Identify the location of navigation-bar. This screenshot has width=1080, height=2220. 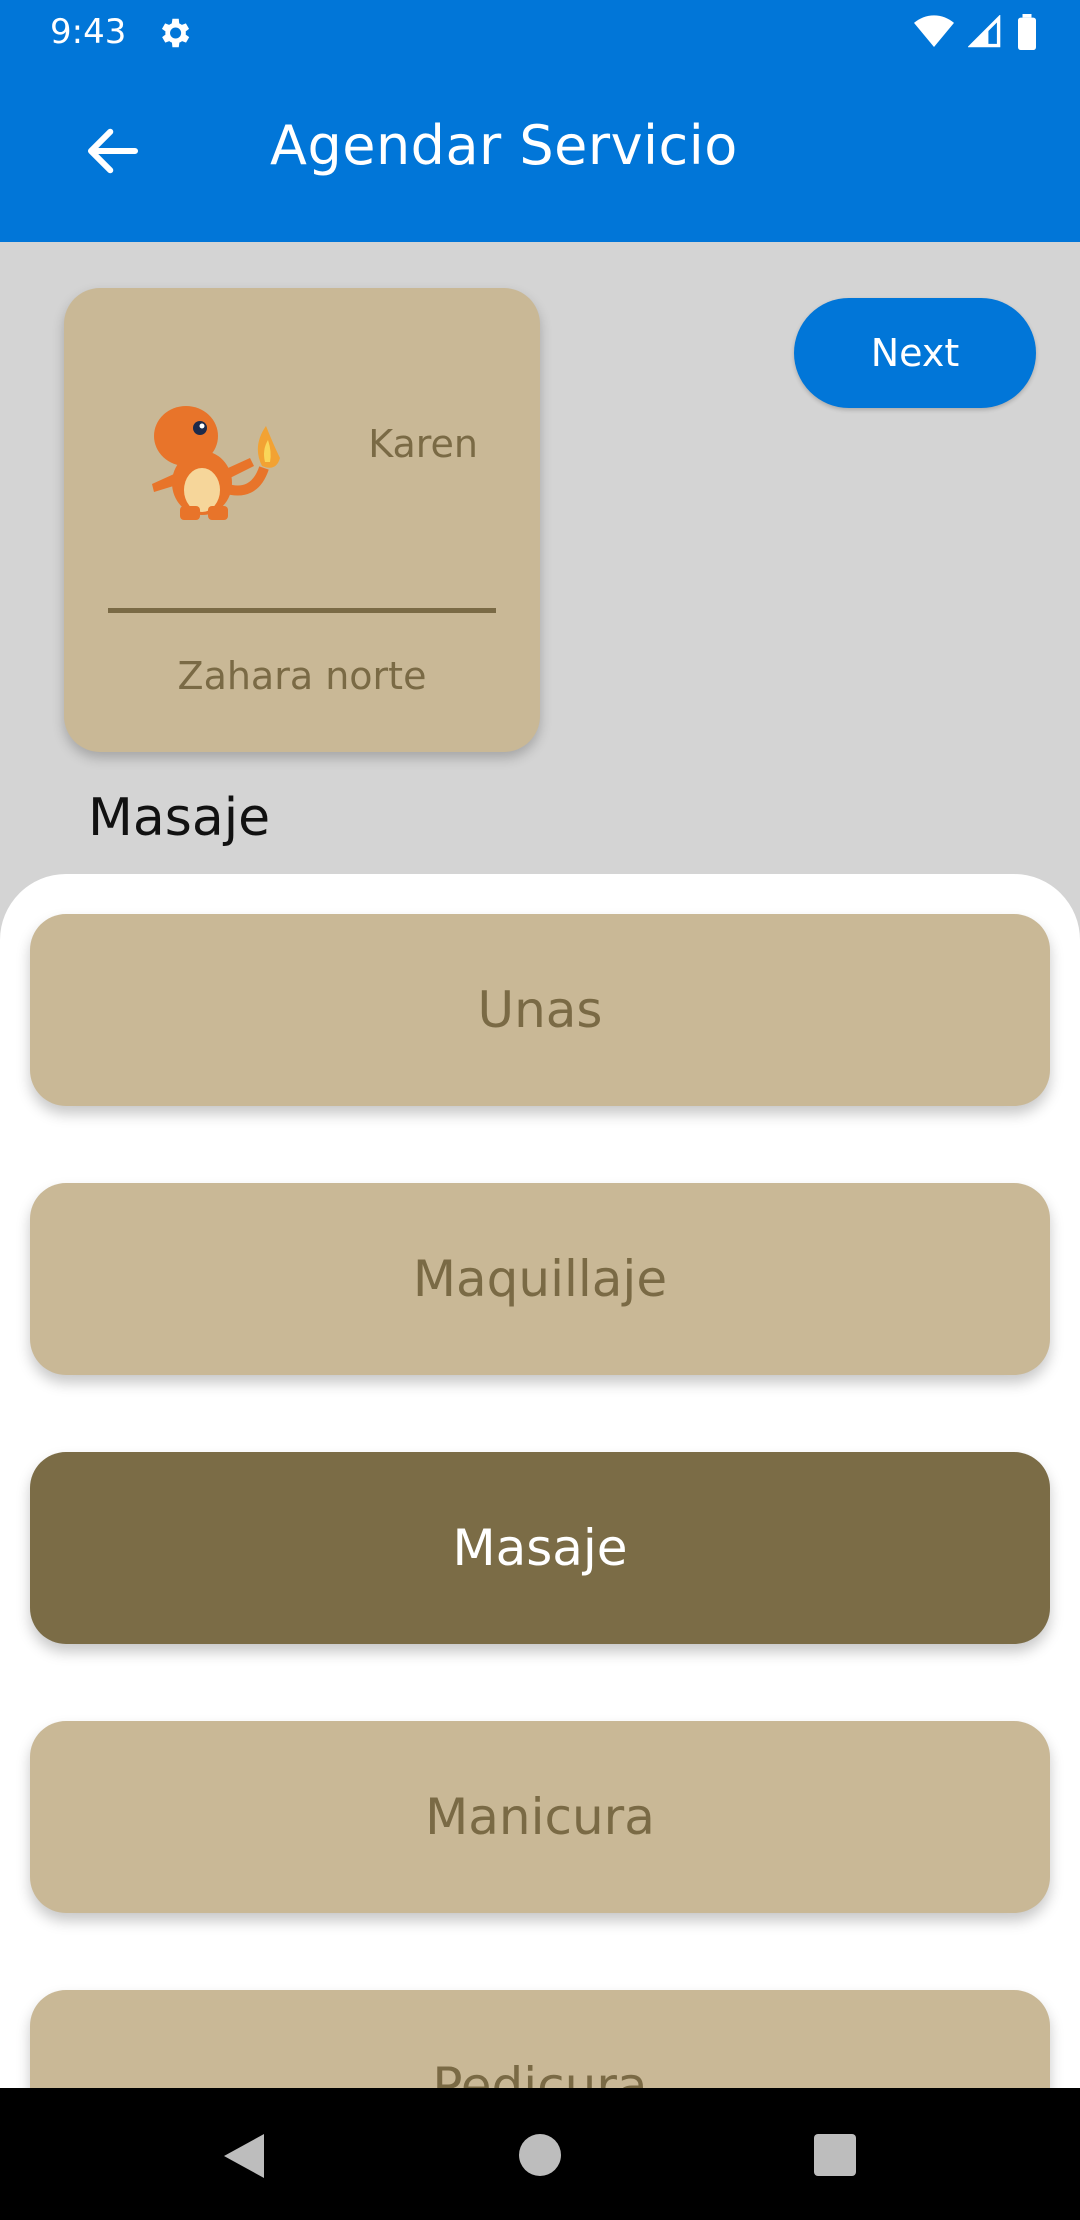
(540, 2154).